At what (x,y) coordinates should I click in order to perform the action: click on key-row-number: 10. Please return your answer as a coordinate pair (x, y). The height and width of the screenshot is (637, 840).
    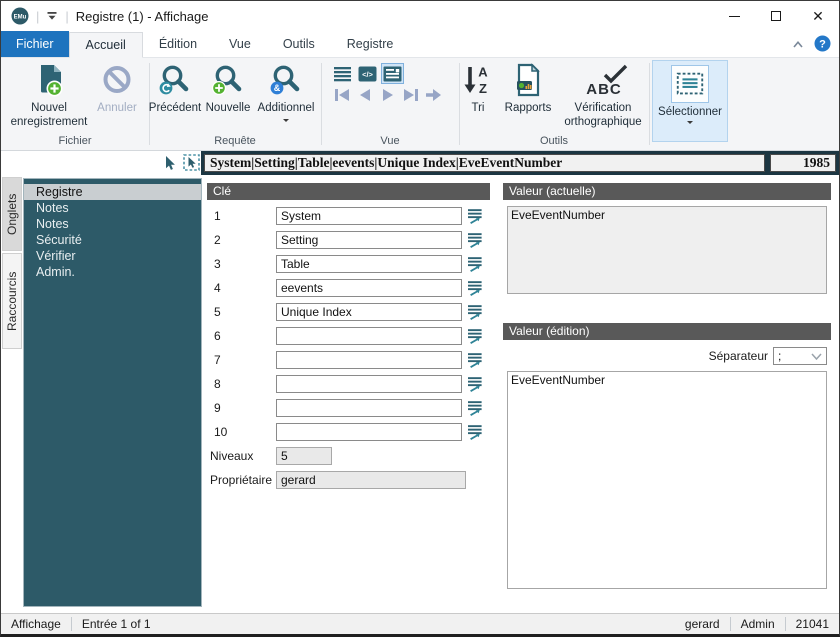
    Looking at the image, I should click on (221, 432).